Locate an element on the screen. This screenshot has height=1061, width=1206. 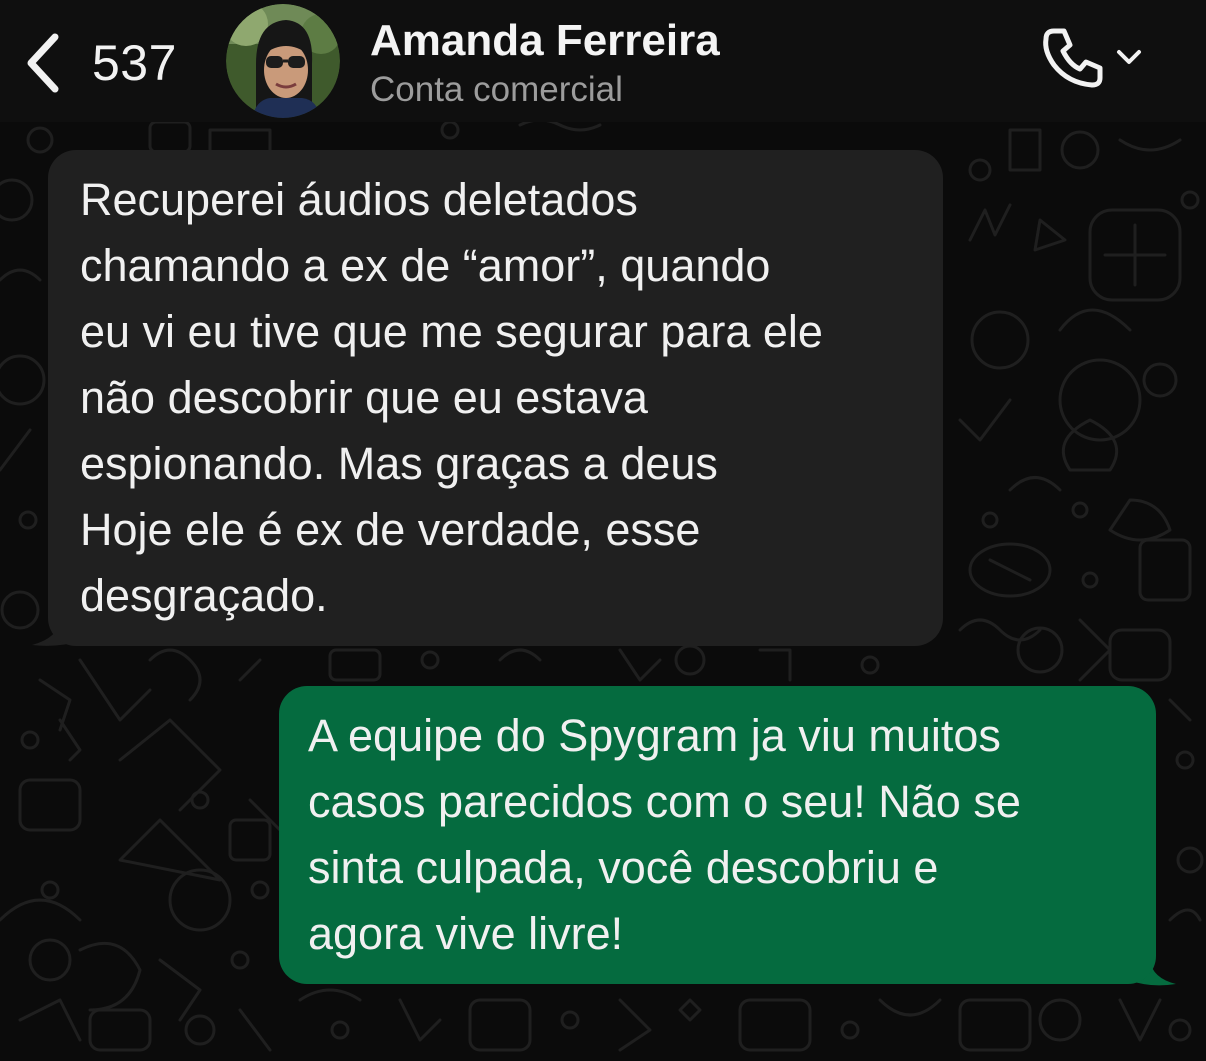
back-button: 537 is located at coordinates (108, 63).